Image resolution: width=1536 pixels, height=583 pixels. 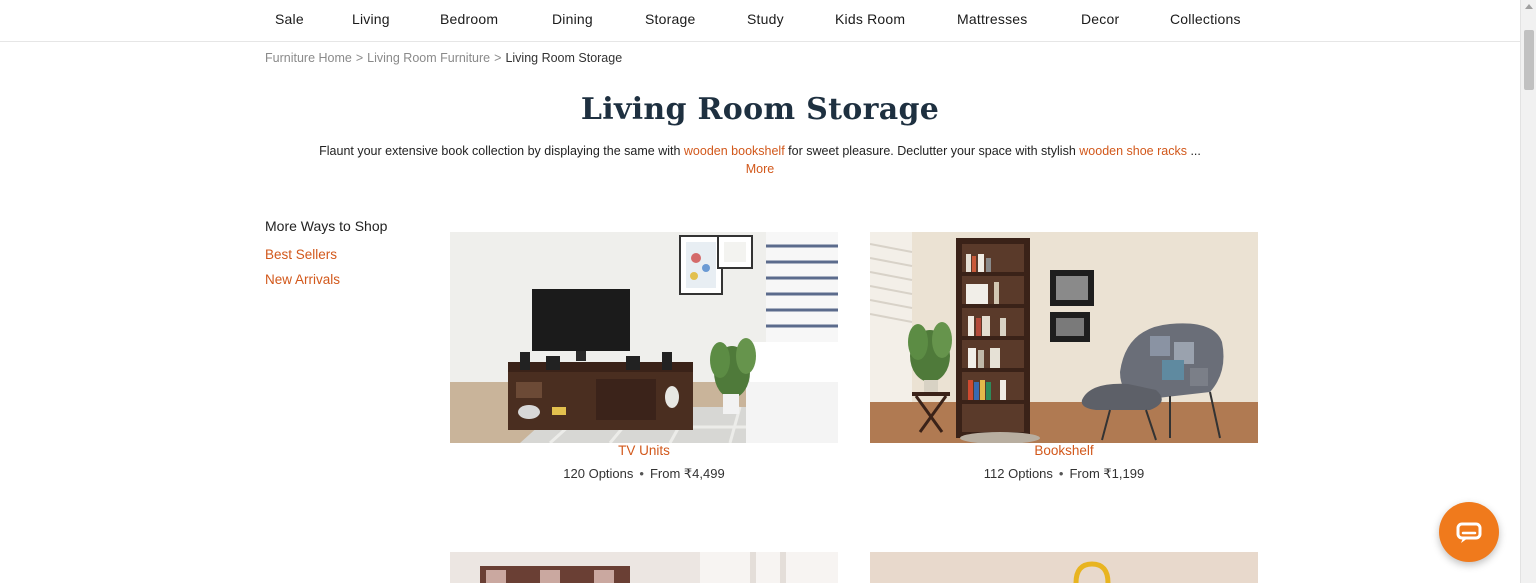 I want to click on bookshelf-image, so click(x=1064, y=337).